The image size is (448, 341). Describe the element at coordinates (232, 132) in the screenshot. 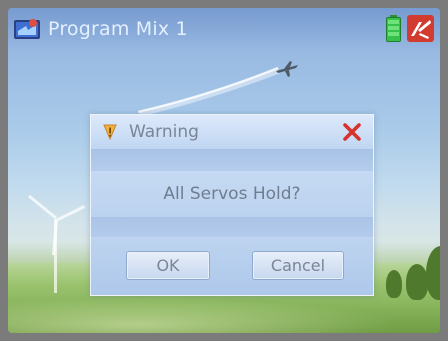

I see `dialog-titlebar: Warning` at that location.